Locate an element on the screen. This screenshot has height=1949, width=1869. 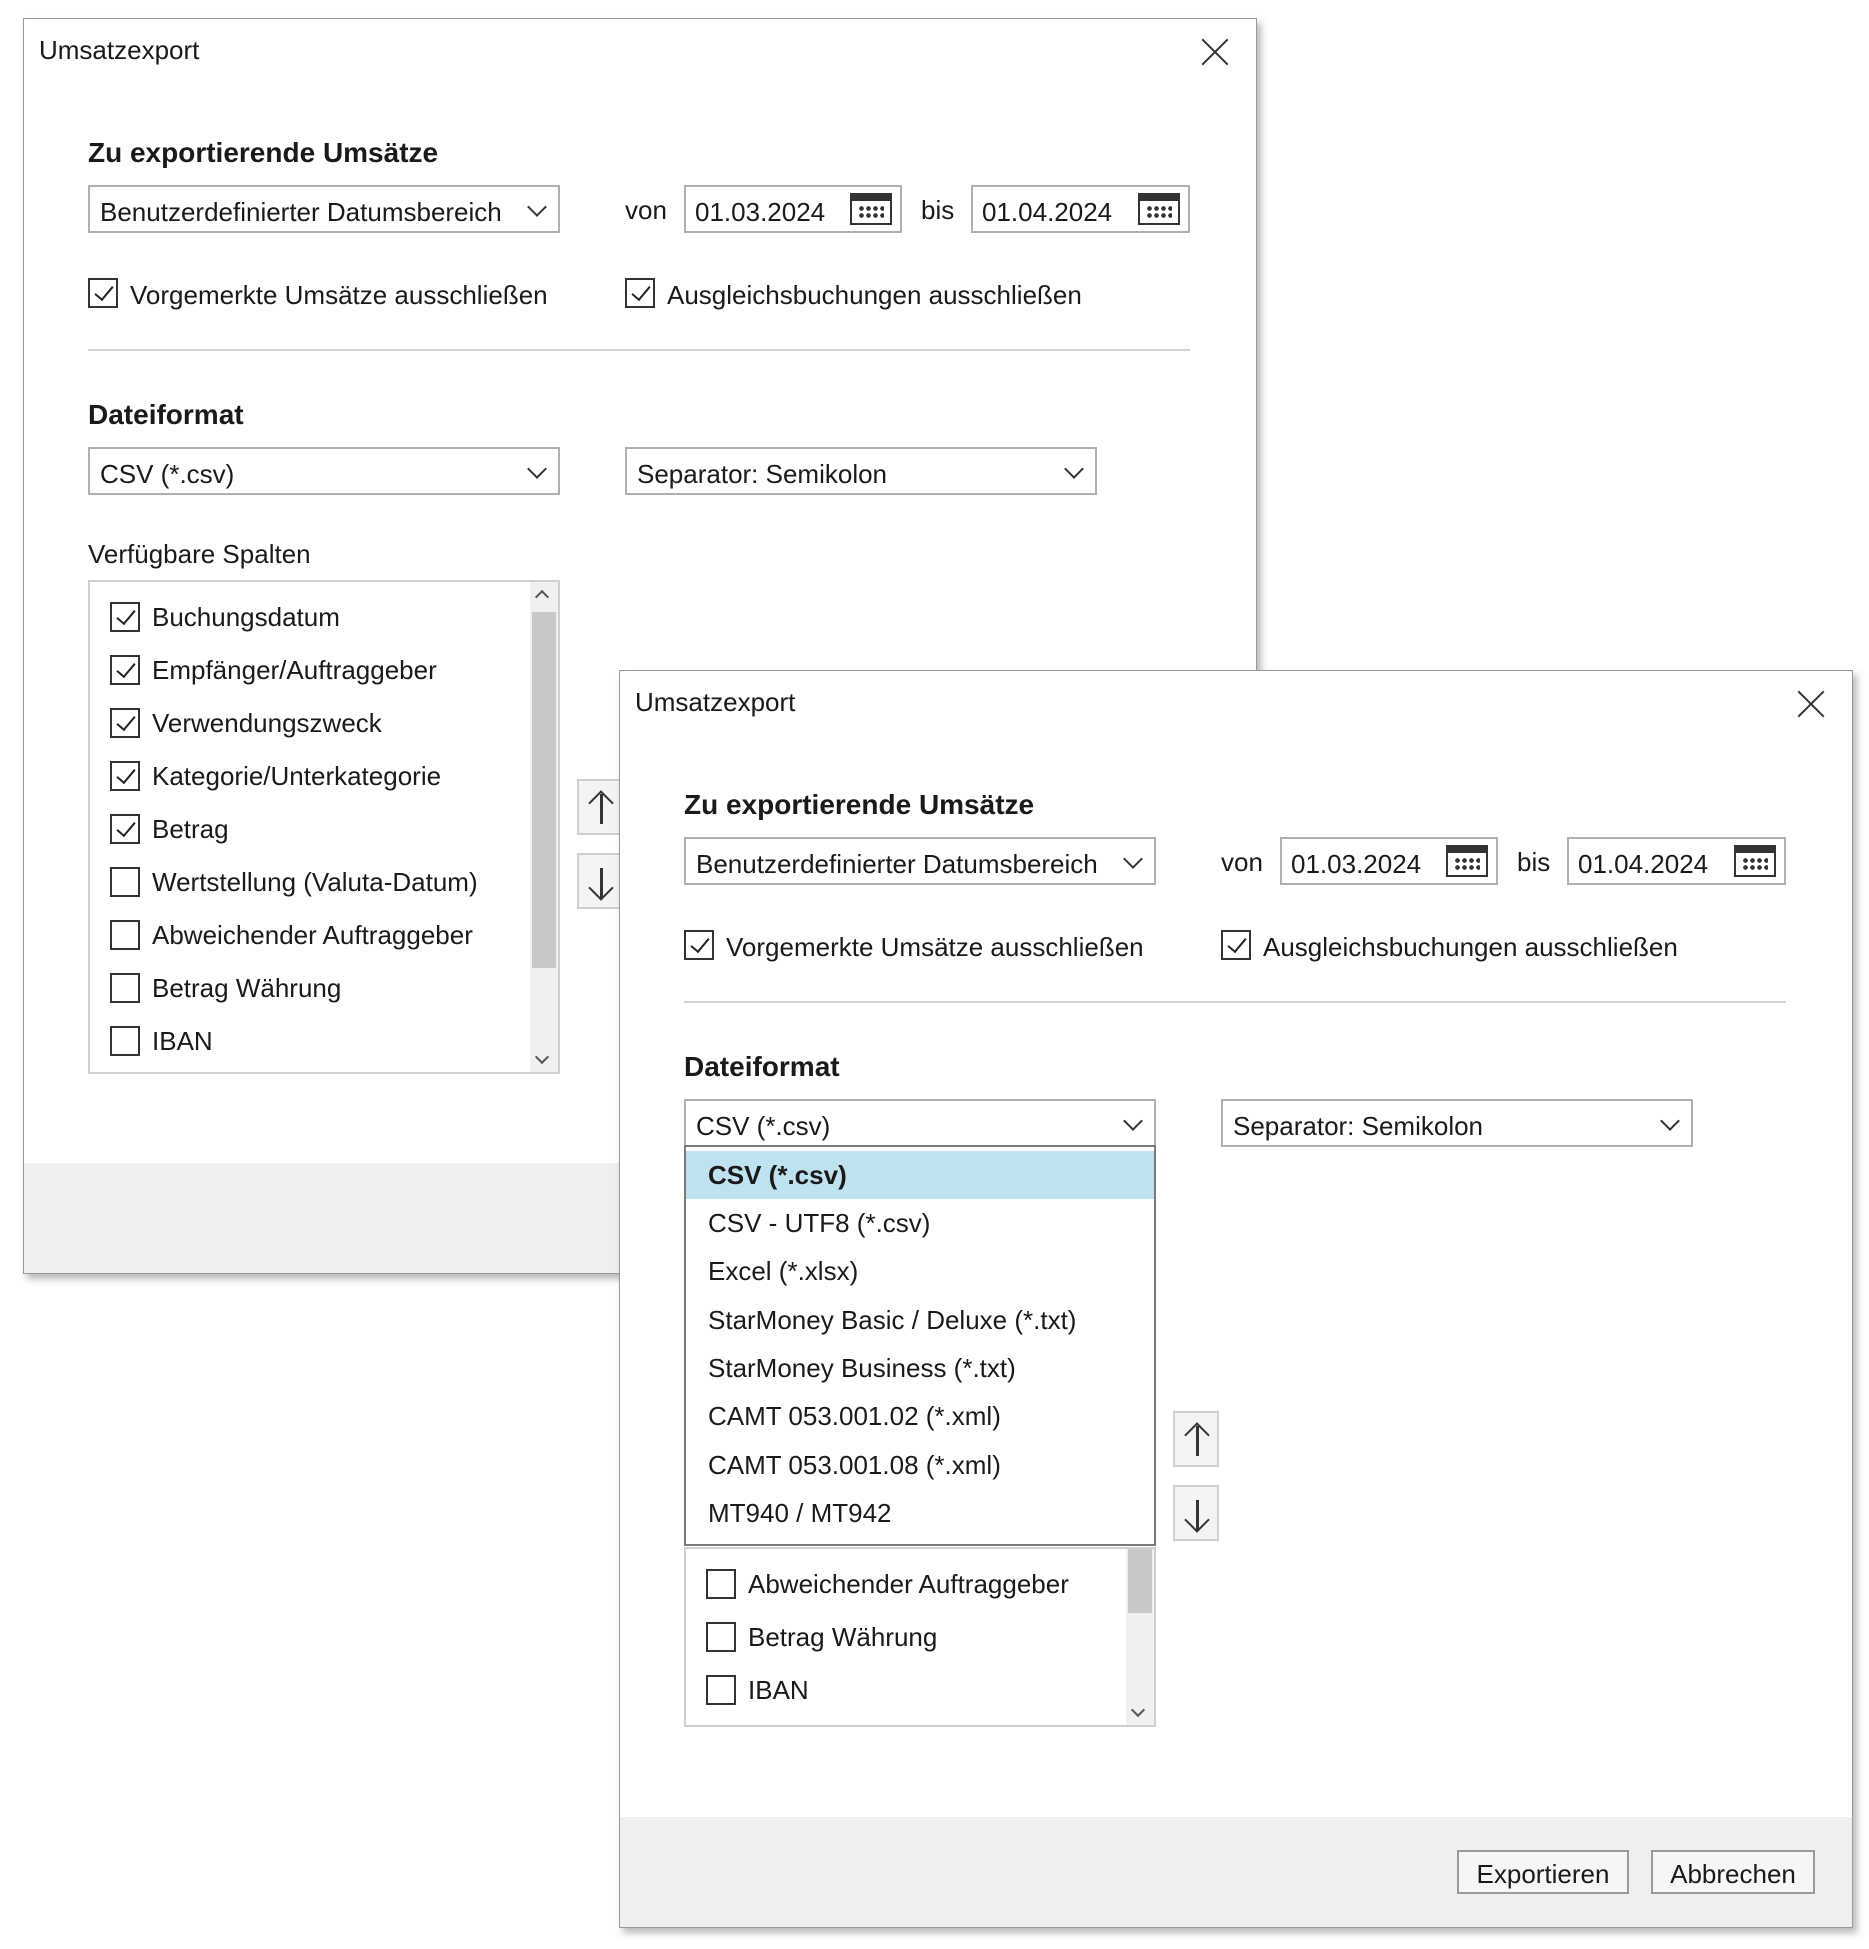
format-option: CSV - UTF8 (*.csv) is located at coordinates (920, 1223).